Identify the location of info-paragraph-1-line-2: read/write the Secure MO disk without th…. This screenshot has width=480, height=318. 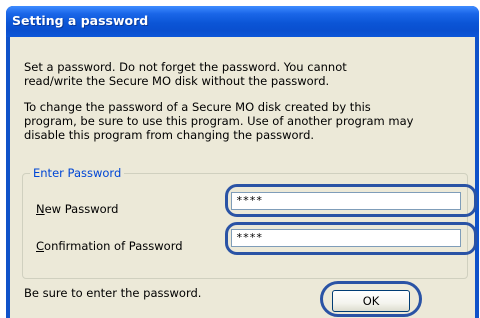
(177, 81).